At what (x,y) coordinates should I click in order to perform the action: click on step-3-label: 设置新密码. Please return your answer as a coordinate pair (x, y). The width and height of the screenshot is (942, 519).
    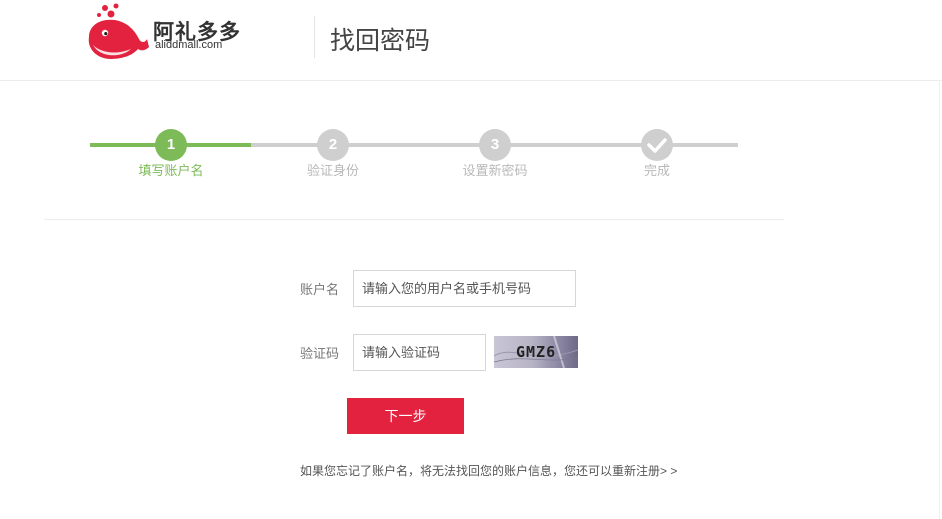
    Looking at the image, I should click on (495, 170).